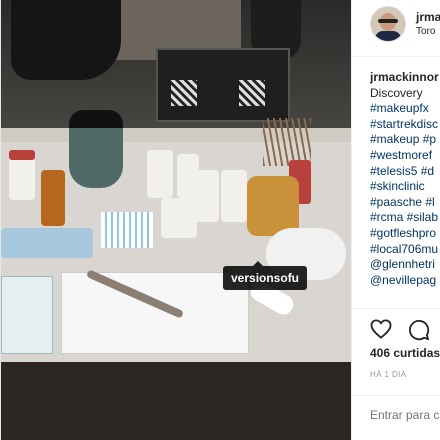 The height and width of the screenshot is (440, 440). I want to click on caption-hashtag: #makeupfx, so click(405, 109).